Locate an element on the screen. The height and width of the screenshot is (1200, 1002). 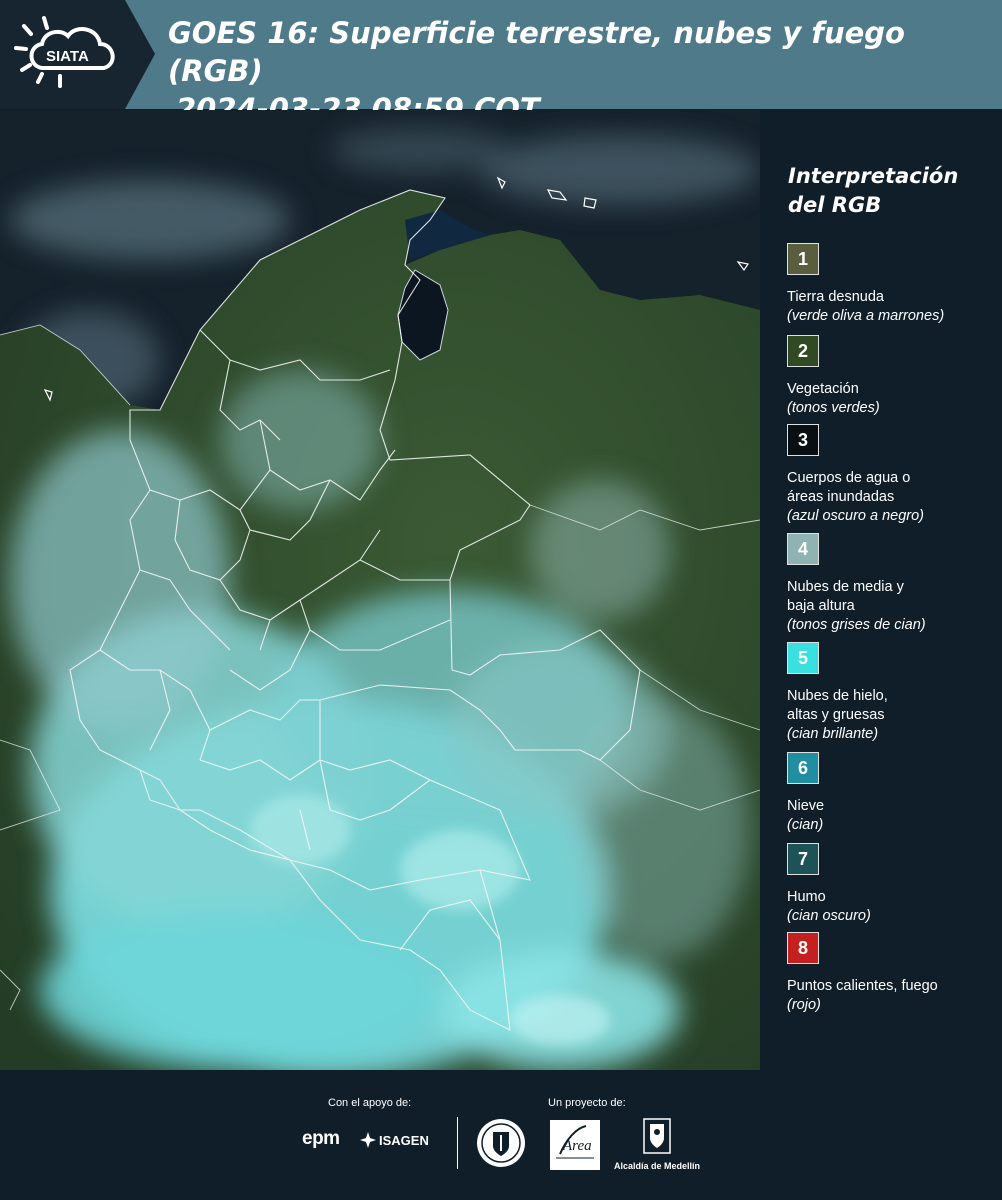
medellin-shield-icon is located at coordinates (657, 1136).